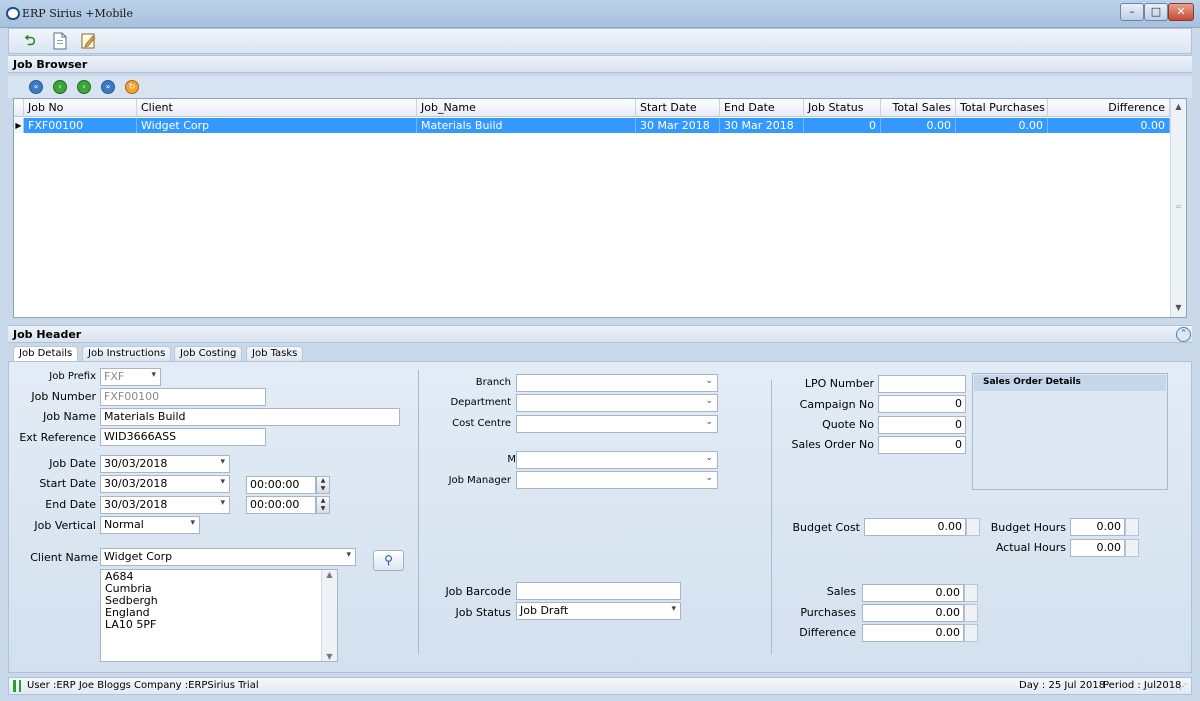  I want to click on department-label: Department, so click(480, 402).